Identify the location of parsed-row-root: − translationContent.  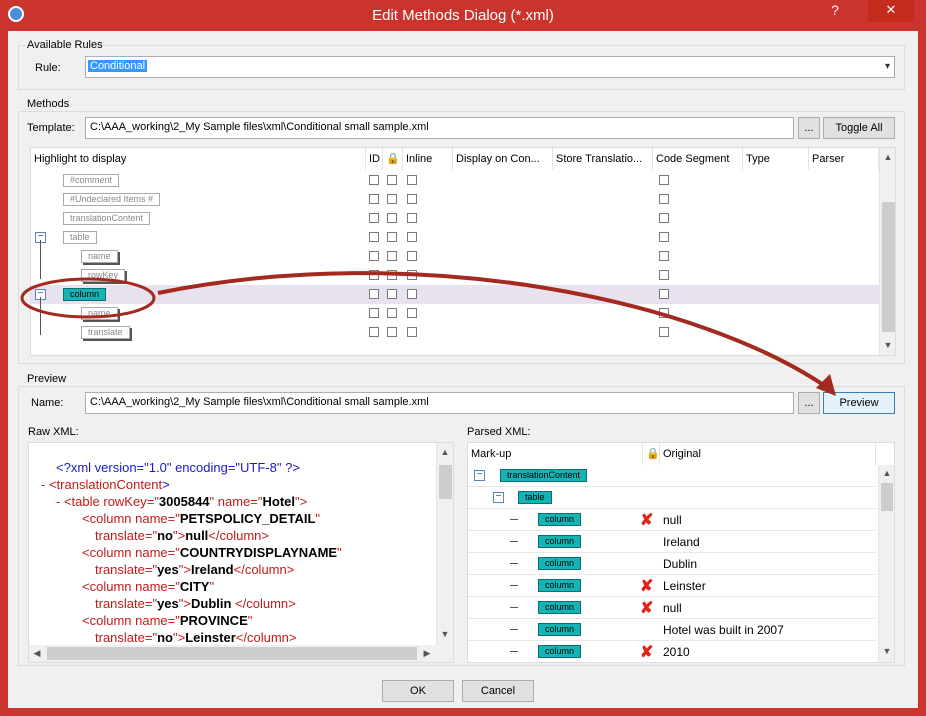
(672, 476).